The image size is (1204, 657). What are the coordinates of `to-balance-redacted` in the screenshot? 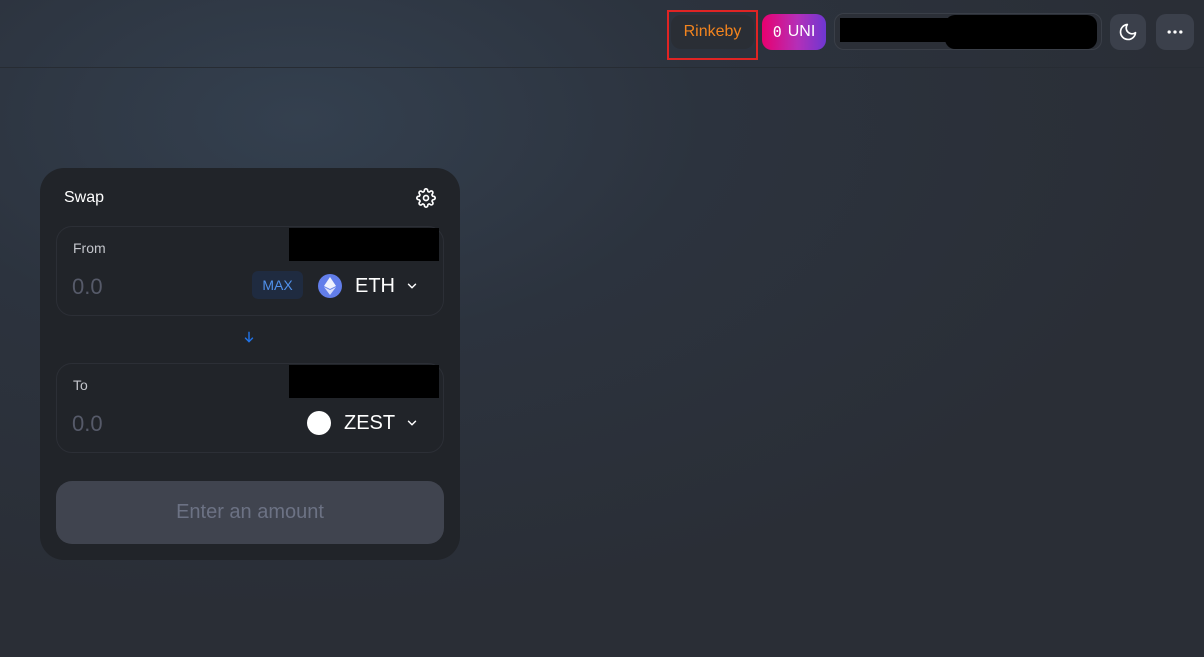 It's located at (364, 381).